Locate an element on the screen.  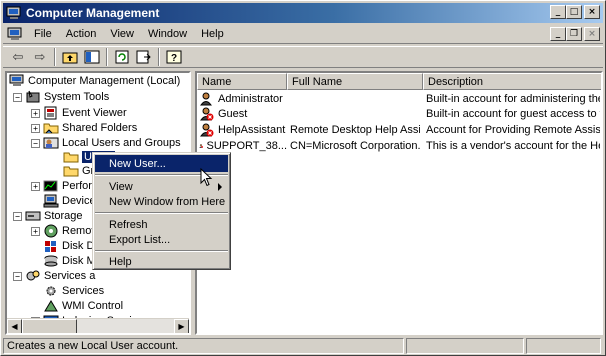
tree-horizontal-scrollbar: ◀ ▶ is located at coordinates (98, 325).